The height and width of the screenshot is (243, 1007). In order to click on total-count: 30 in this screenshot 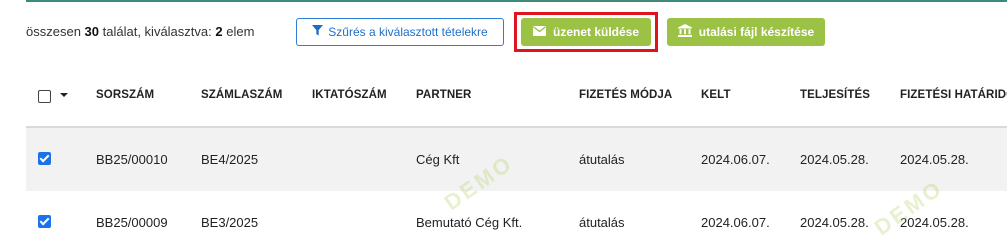, I will do `click(92, 31)`.